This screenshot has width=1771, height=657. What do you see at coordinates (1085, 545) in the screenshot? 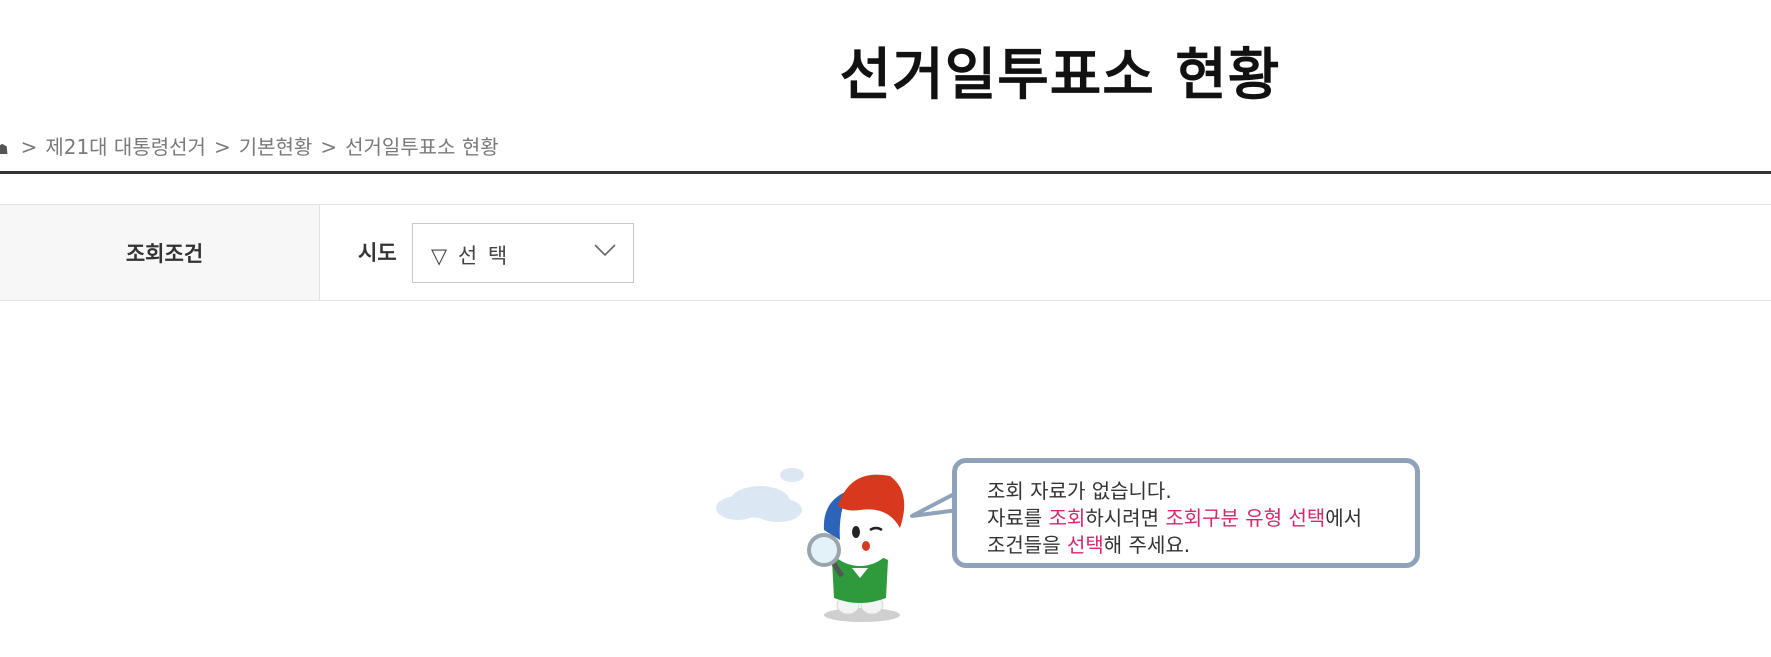
I see `highlight-text: 선택` at bounding box center [1085, 545].